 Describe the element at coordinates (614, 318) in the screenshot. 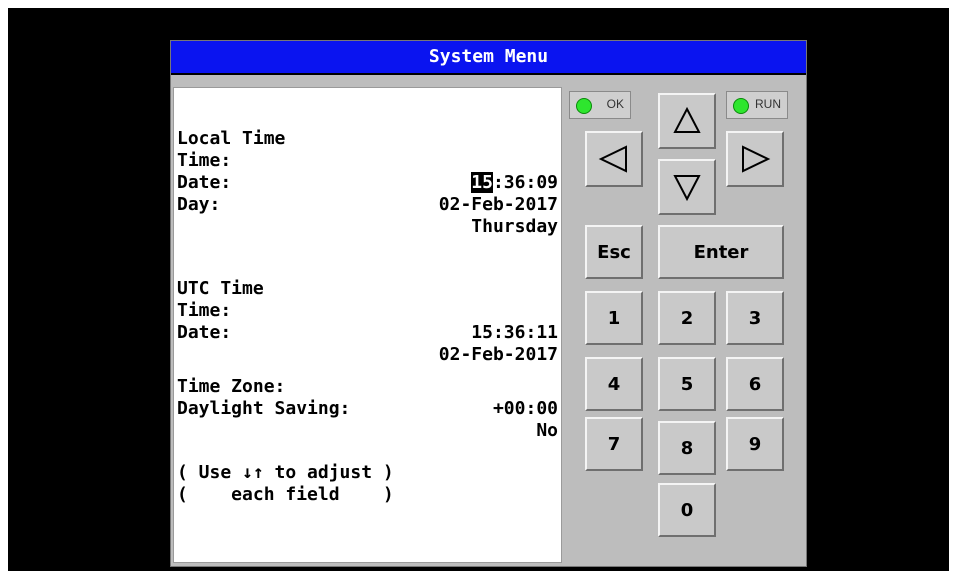

I see `key-1-button: 1` at that location.